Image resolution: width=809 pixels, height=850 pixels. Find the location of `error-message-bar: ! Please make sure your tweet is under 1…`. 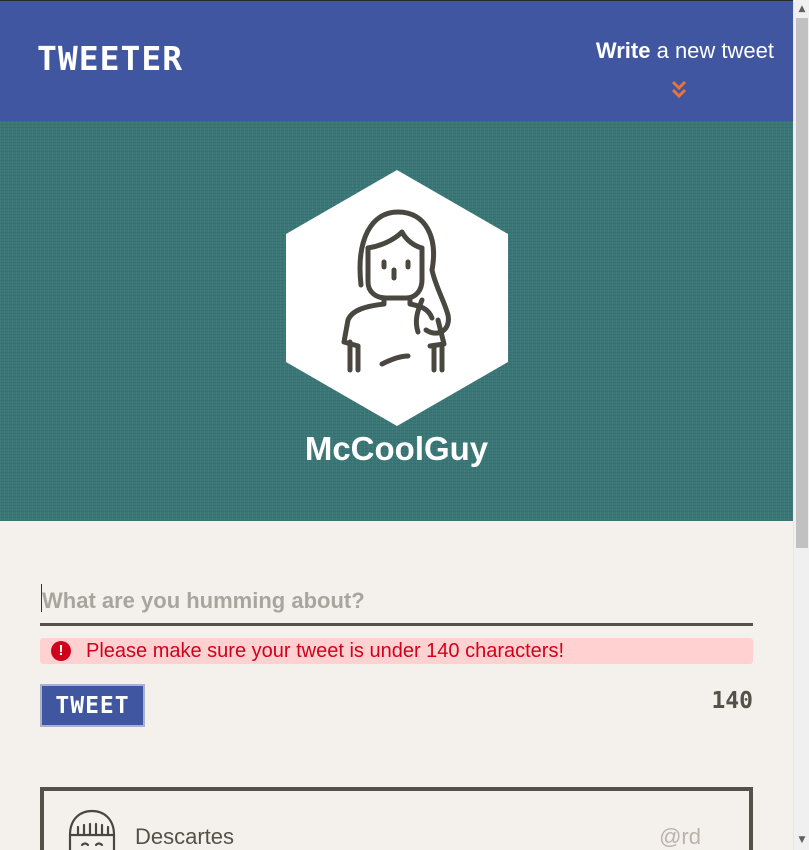

error-message-bar: ! Please make sure your tweet is under 1… is located at coordinates (396, 651).